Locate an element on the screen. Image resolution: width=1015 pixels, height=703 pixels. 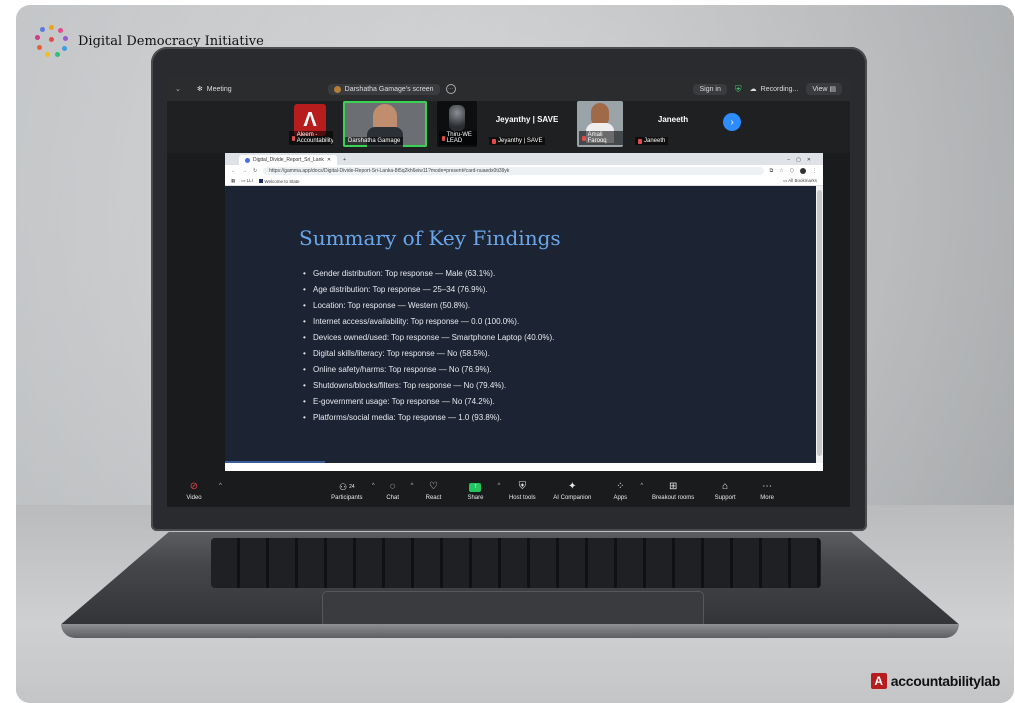
video-button: ⊘ Video is located at coordinates (194, 491).